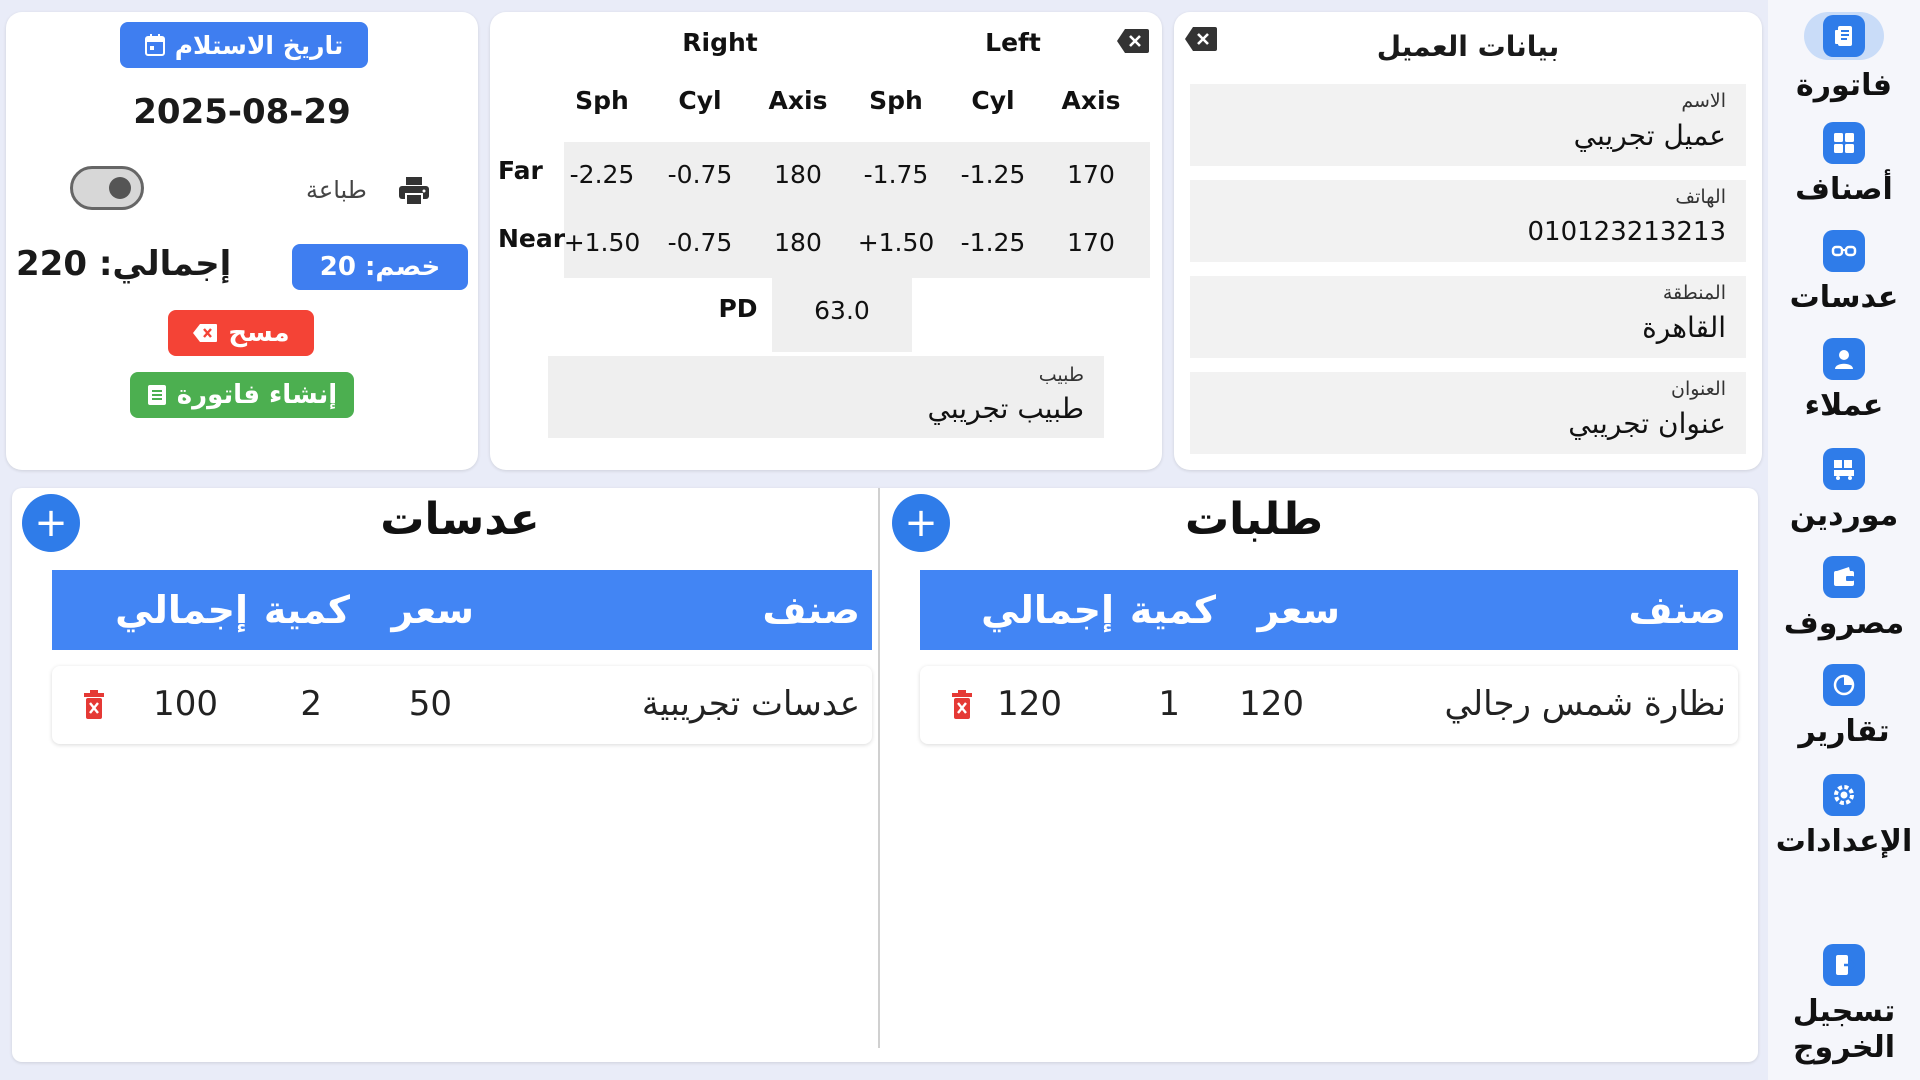 This screenshot has height=1080, width=1920. I want to click on total-amount: إجمالي: 220, so click(124, 264).